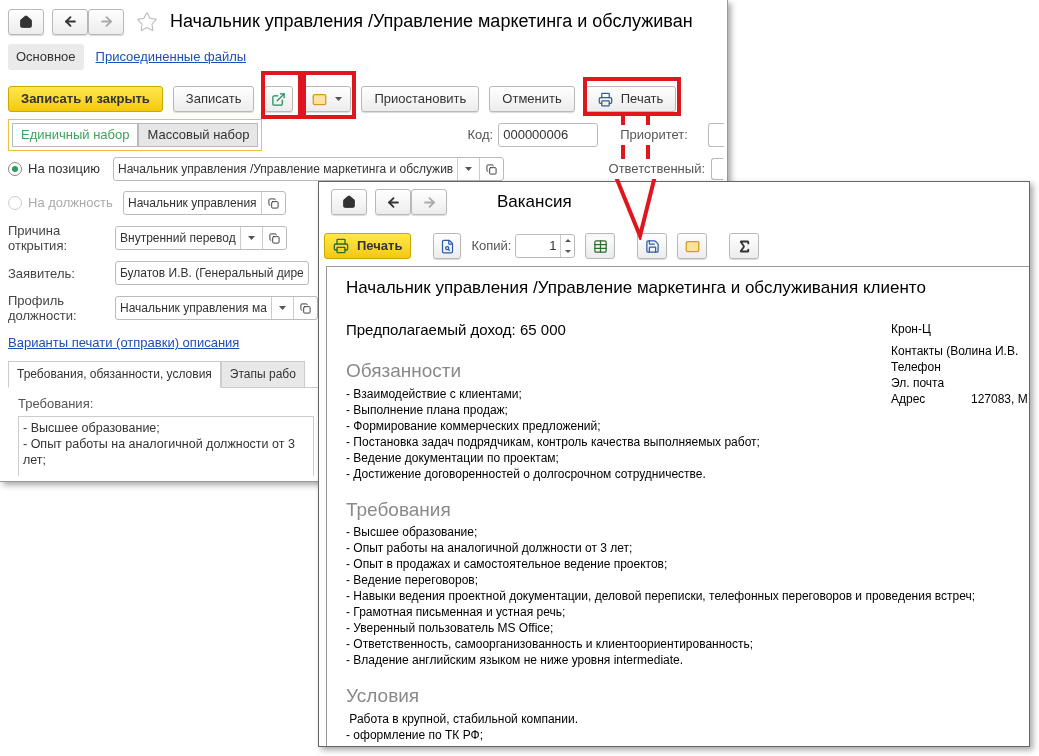  I want to click on section-heading: Требования, so click(398, 509).